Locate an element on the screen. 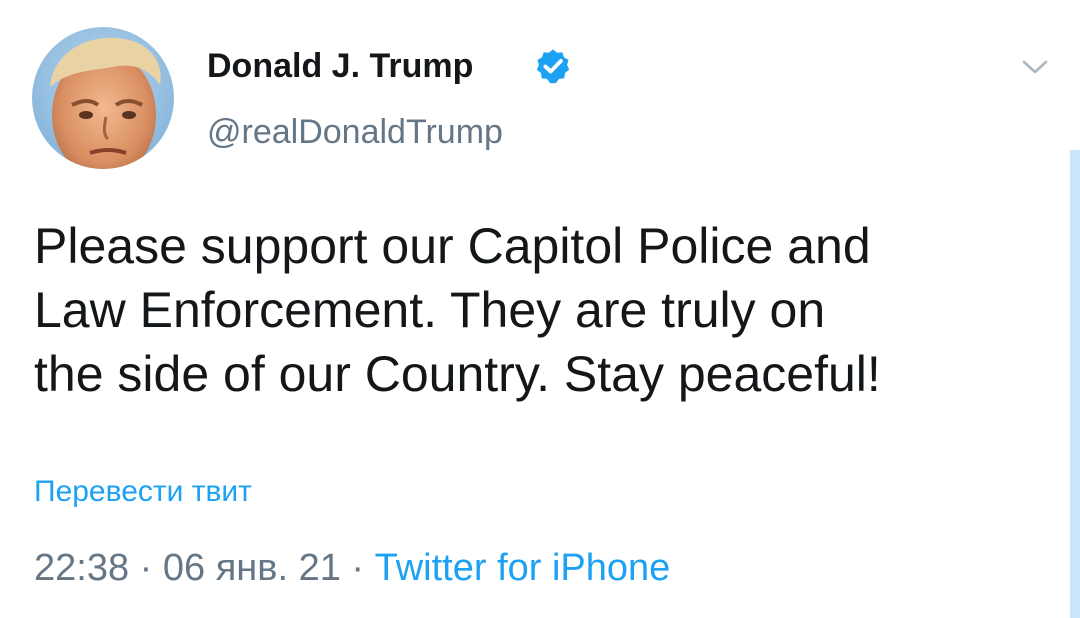 This screenshot has height=618, width=1080. tweet-source-link: Twitter for iPhone is located at coordinates (523, 568).